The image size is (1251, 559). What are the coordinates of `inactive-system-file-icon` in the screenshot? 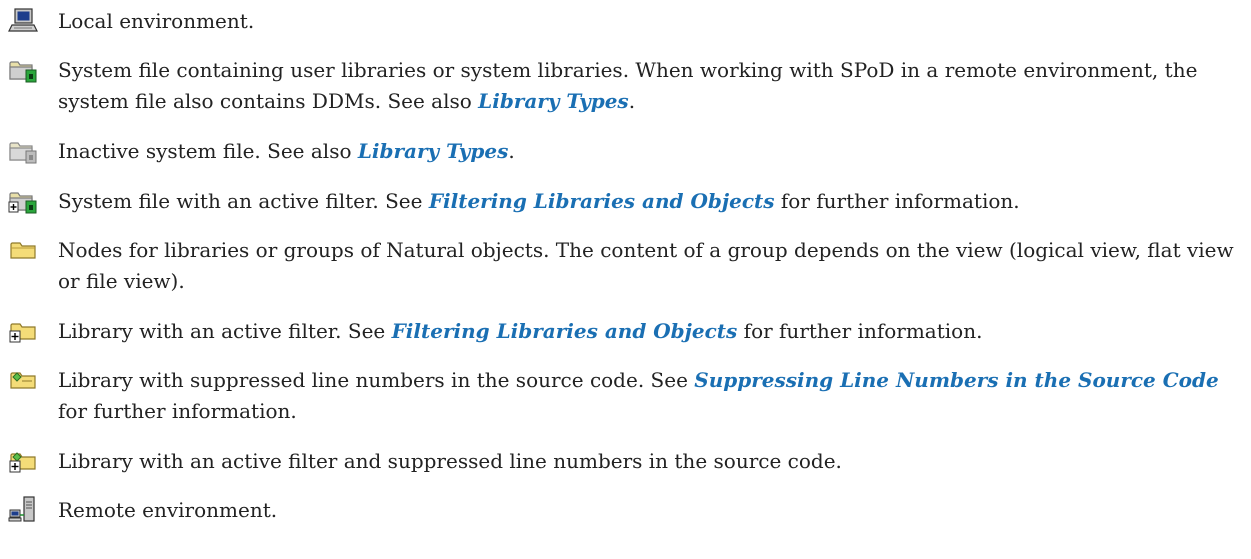 It's located at (25, 150).